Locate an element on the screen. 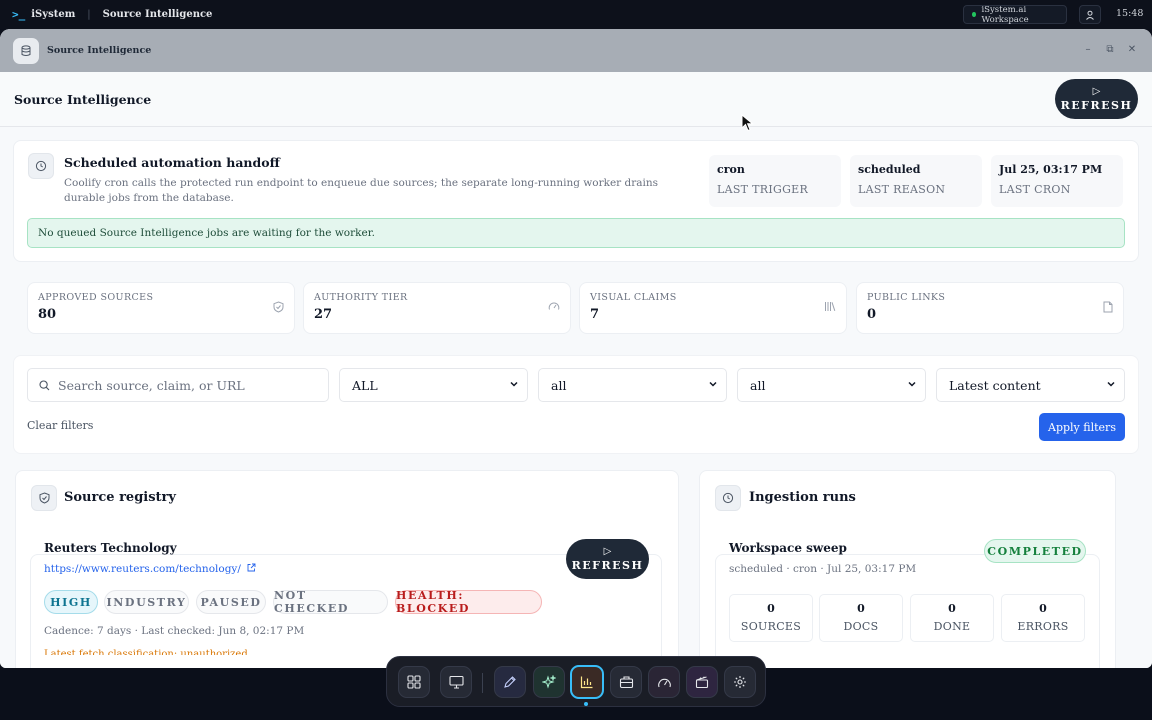  external-link-icon is located at coordinates (251, 567).